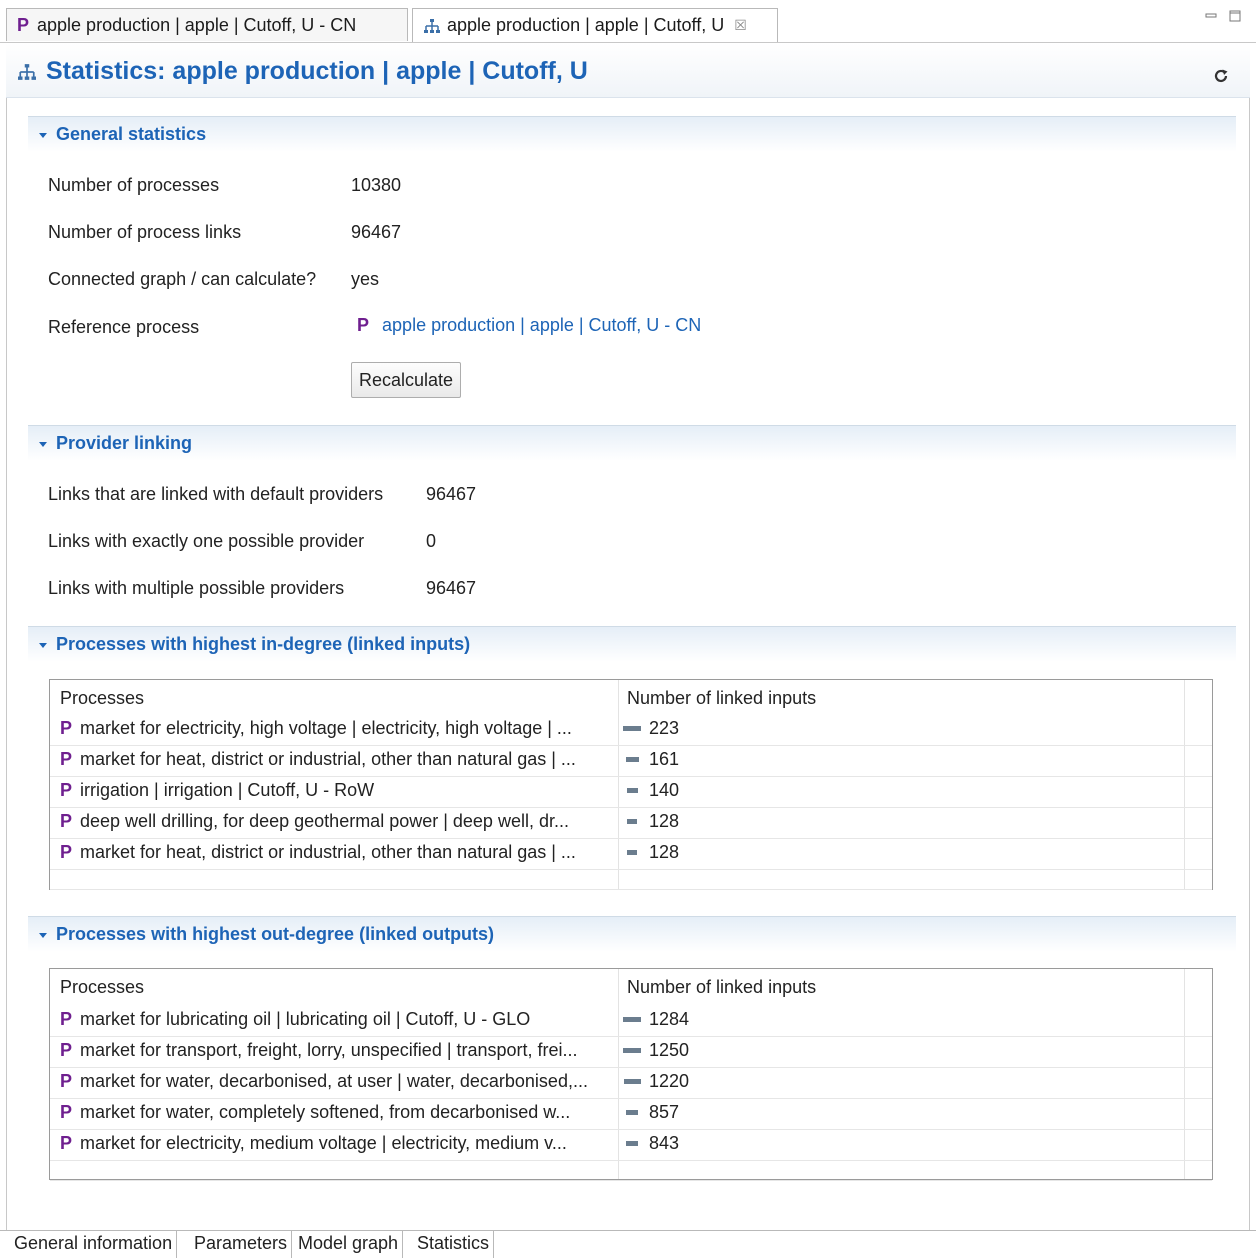 This screenshot has width=1256, height=1258. What do you see at coordinates (241, 1244) in the screenshot?
I see `tab-parameters: Parameters` at bounding box center [241, 1244].